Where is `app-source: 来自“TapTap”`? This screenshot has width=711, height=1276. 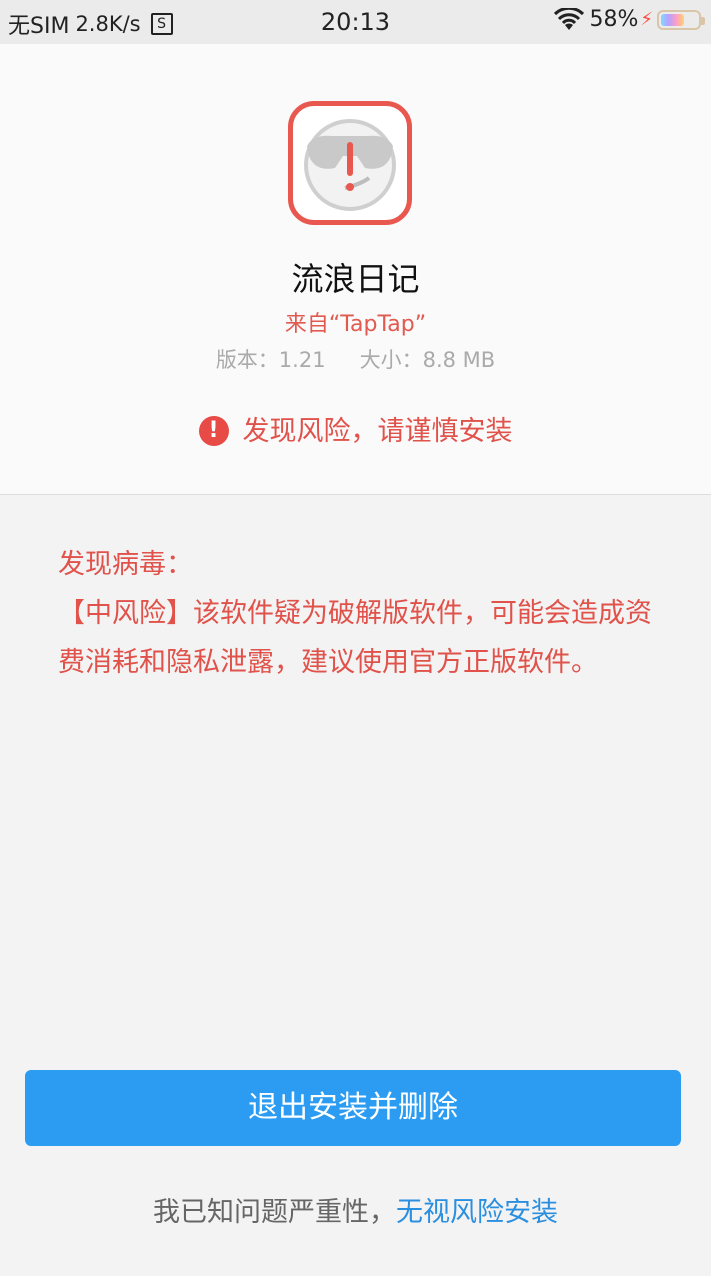
app-source: 来自“TapTap” is located at coordinates (355, 324).